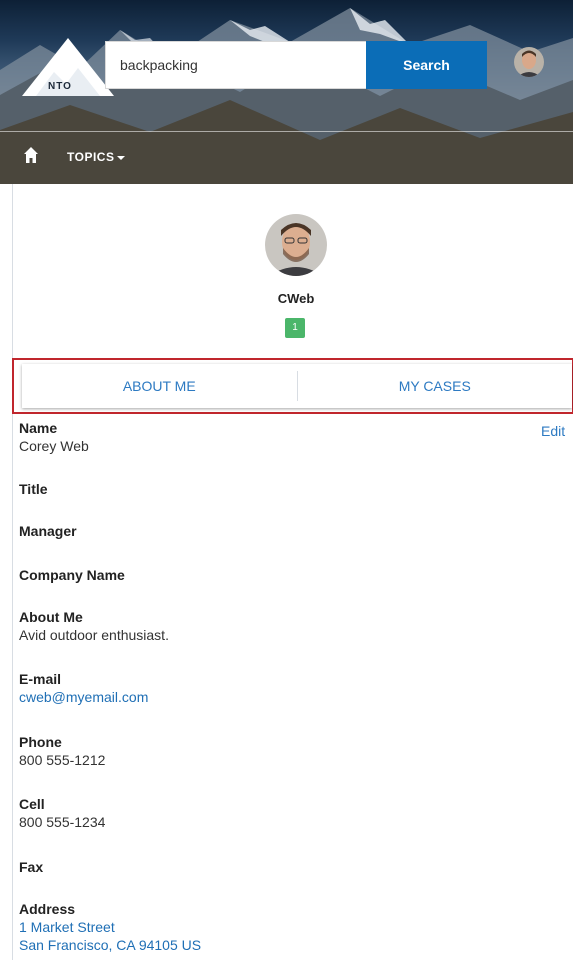 Image resolution: width=573 pixels, height=960 pixels. I want to click on search-button: Search, so click(426, 65).